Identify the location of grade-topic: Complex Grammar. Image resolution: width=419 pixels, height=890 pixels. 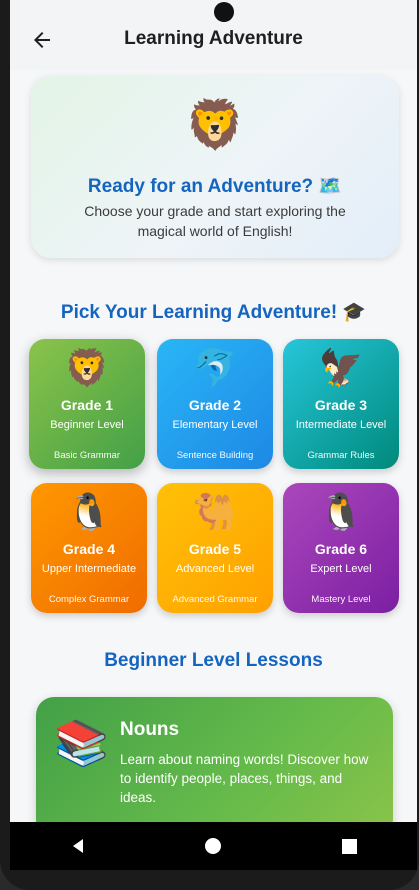
(89, 599).